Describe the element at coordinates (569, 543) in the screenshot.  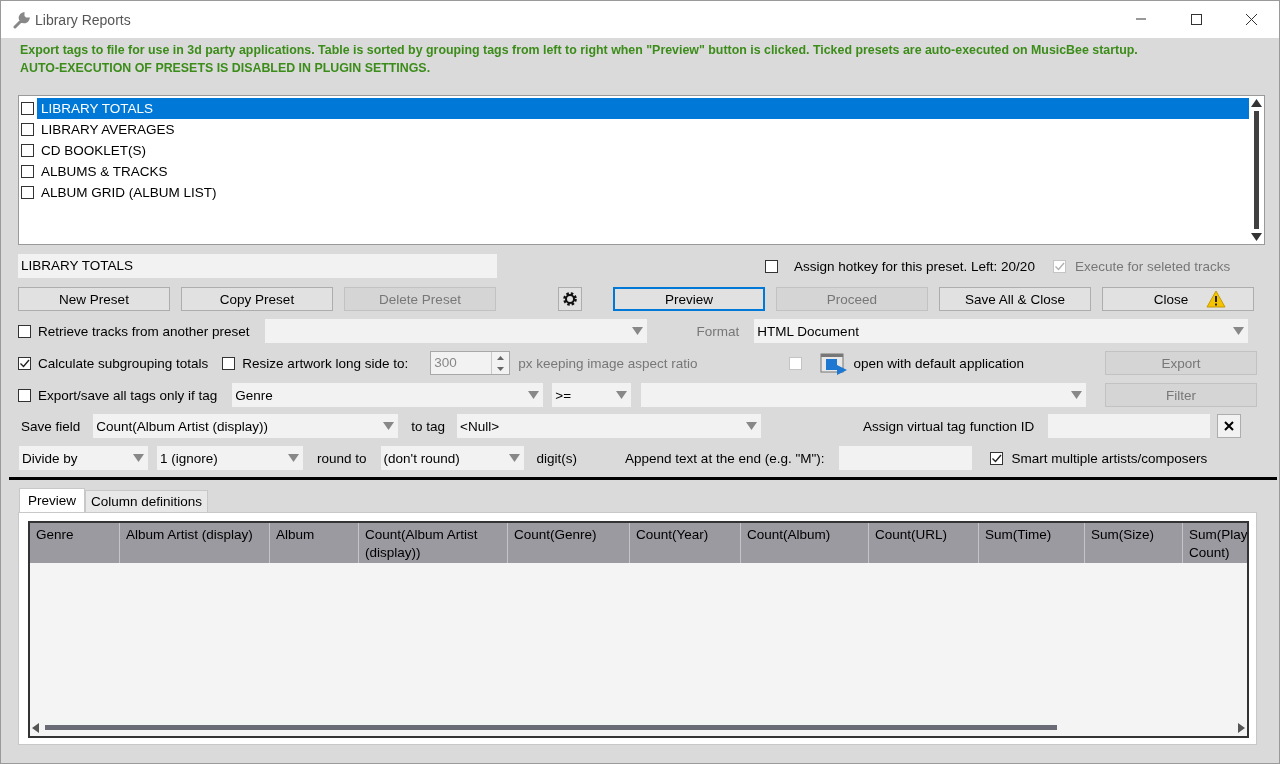
I see `column-header: Count(Genre)` at that location.